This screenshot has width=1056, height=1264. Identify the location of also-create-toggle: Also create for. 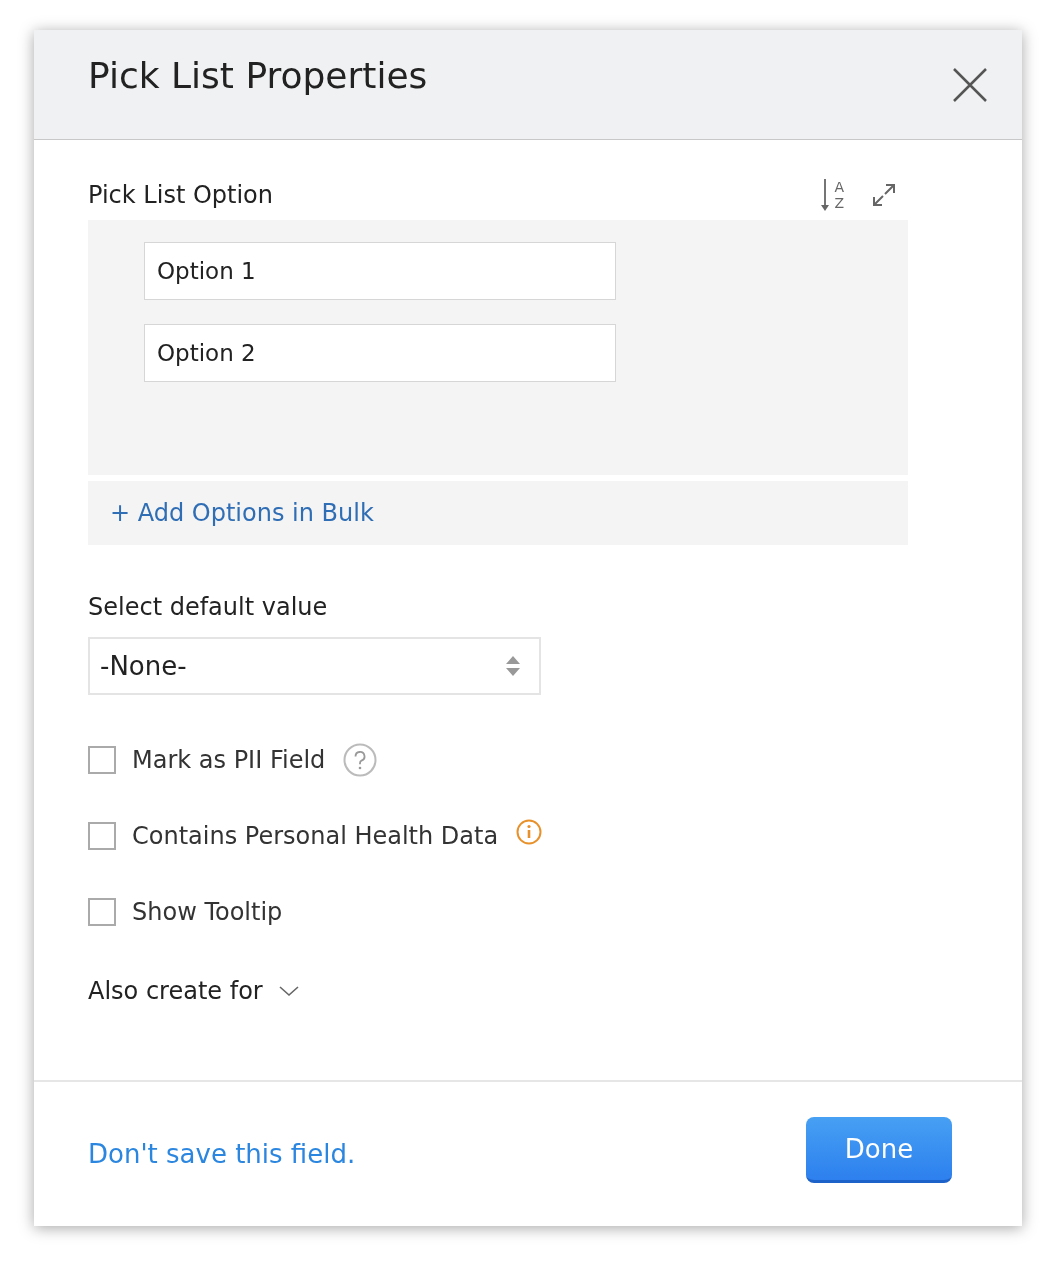
(193, 991).